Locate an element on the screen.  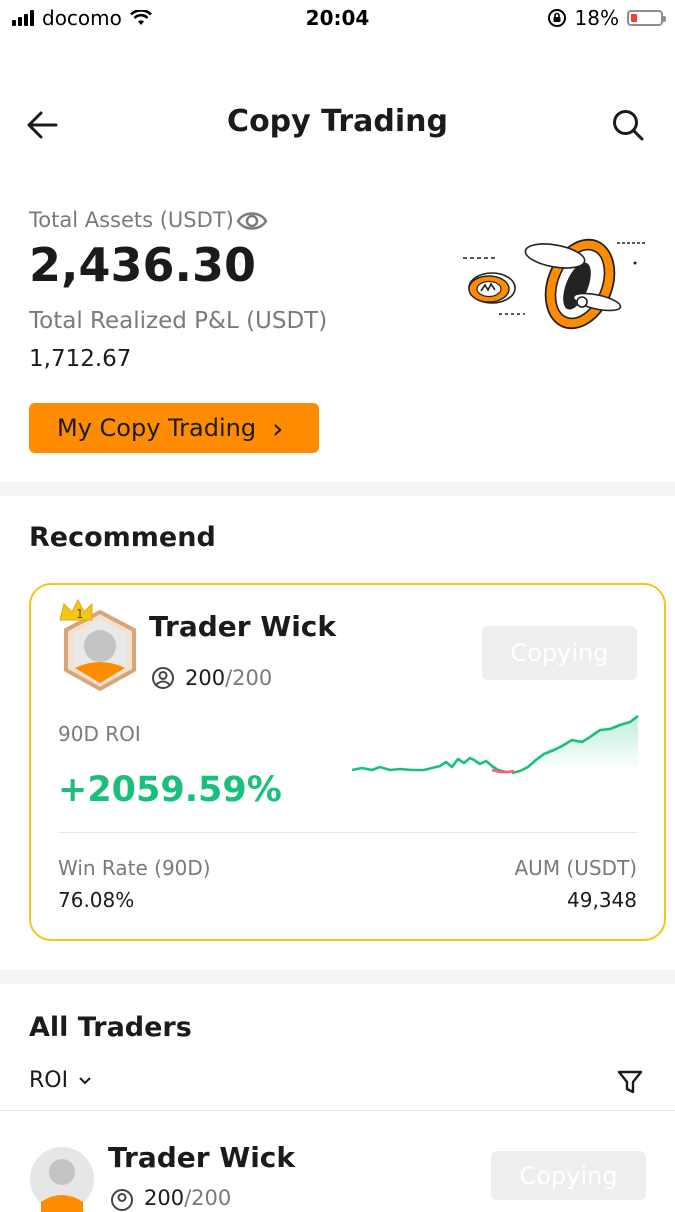
orientation-lock-icon is located at coordinates (556, 18).